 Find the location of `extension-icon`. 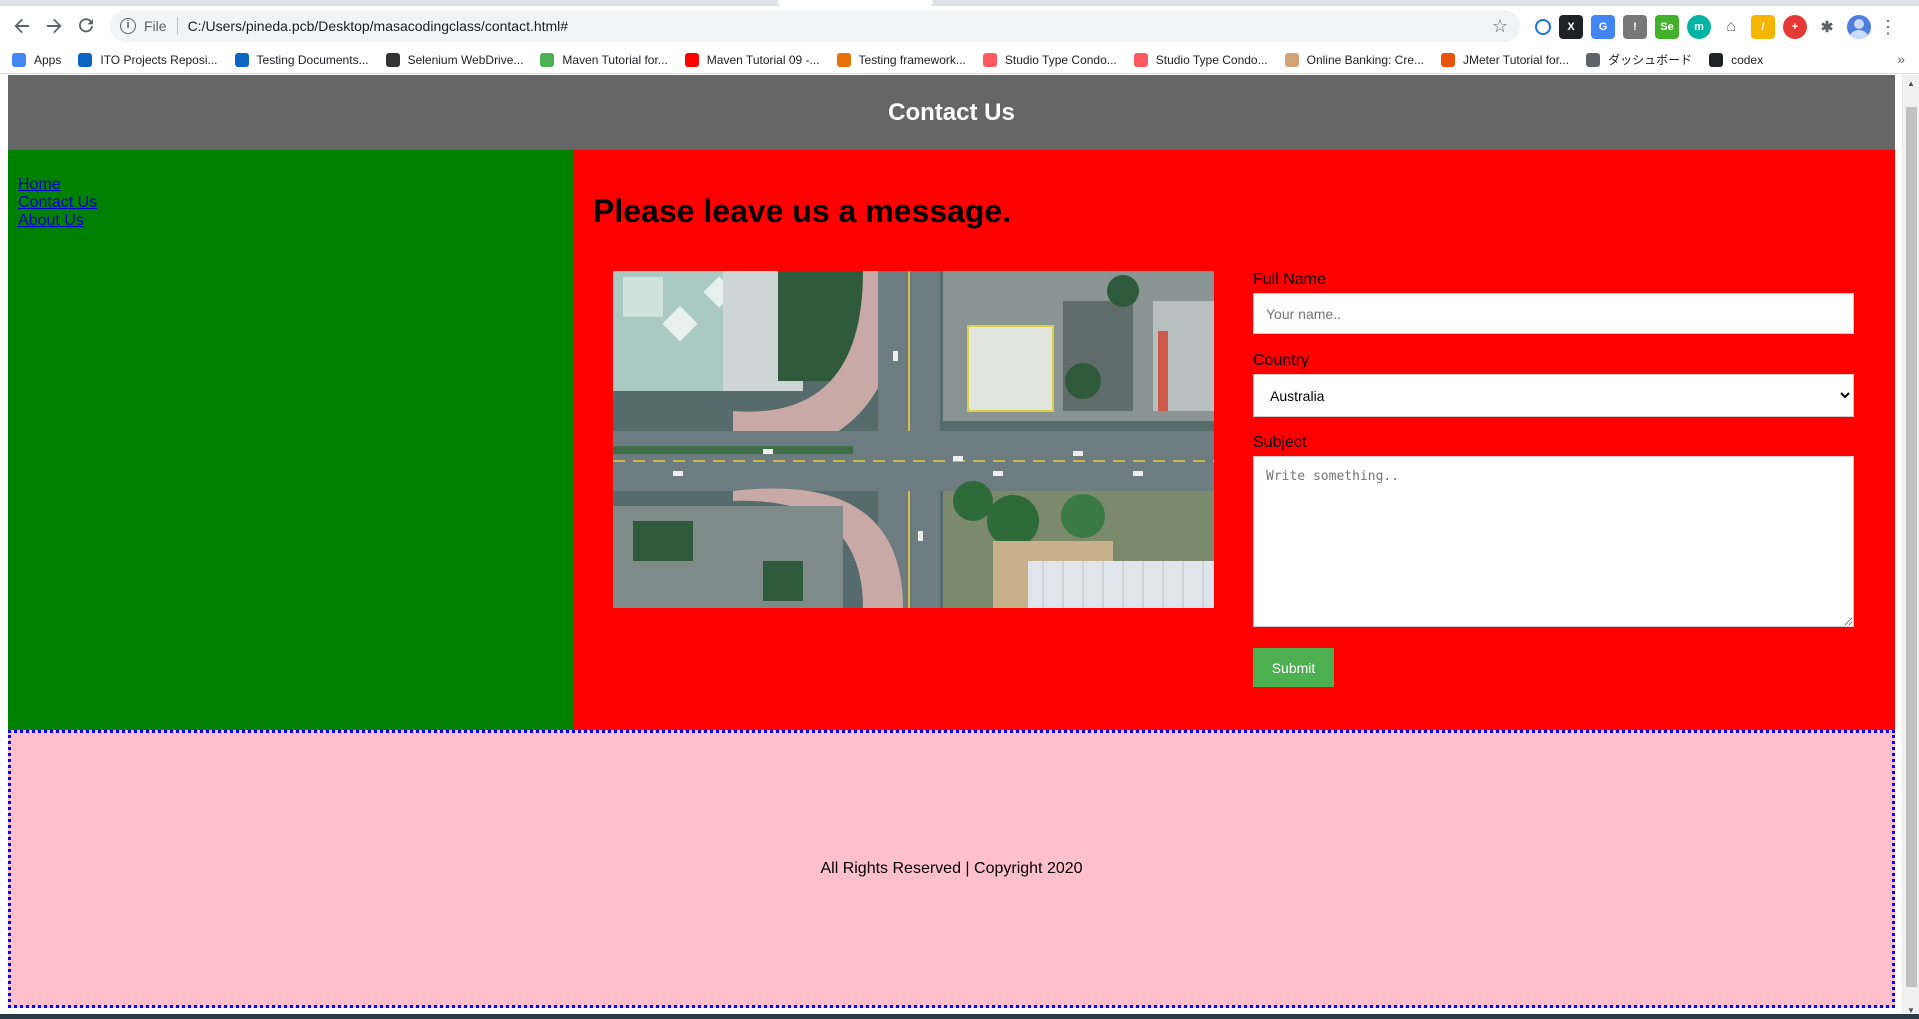

extension-icon is located at coordinates (1543, 27).